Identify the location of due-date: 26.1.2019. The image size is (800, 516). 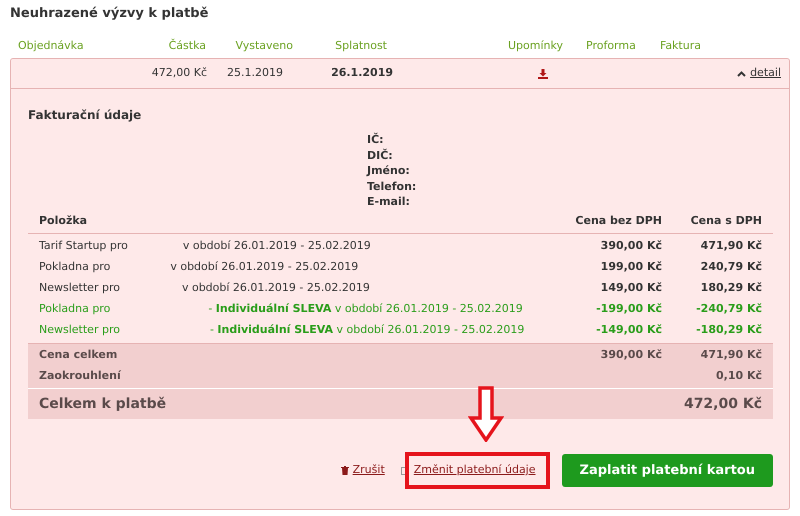
(361, 73).